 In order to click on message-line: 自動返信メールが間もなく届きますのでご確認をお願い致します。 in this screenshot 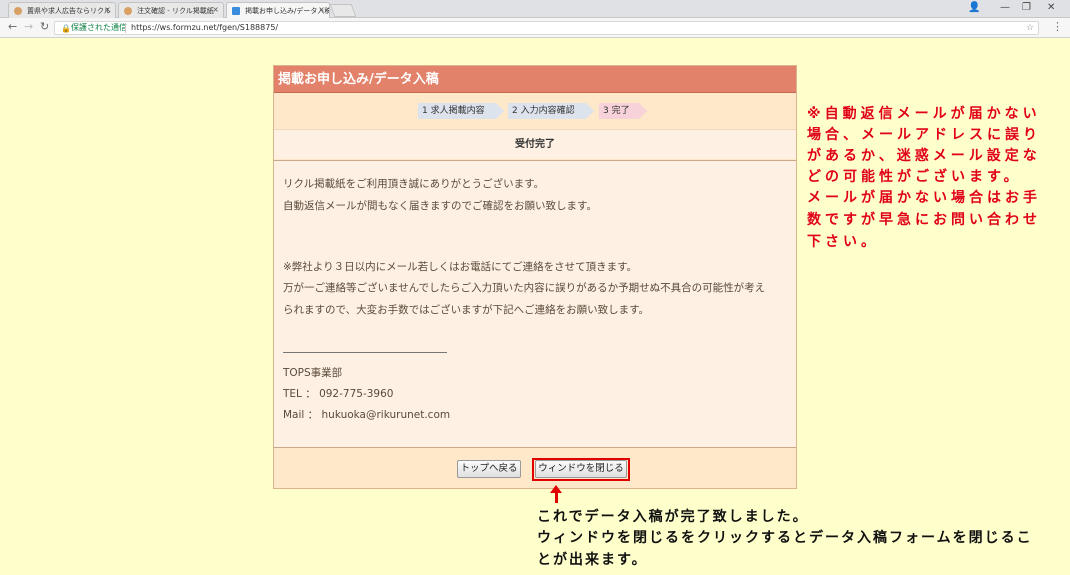, I will do `click(440, 206)`.